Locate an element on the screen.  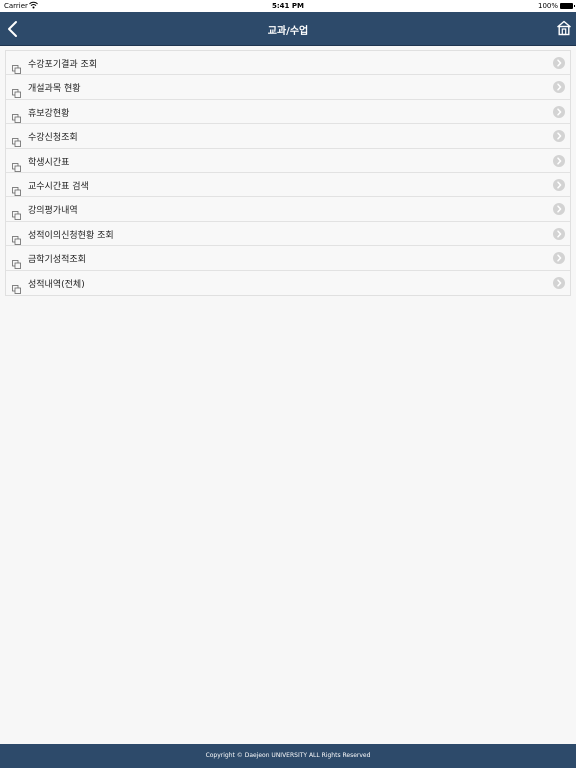
status-bar: Carrier 5:41 PM 100% is located at coordinates (288, 6).